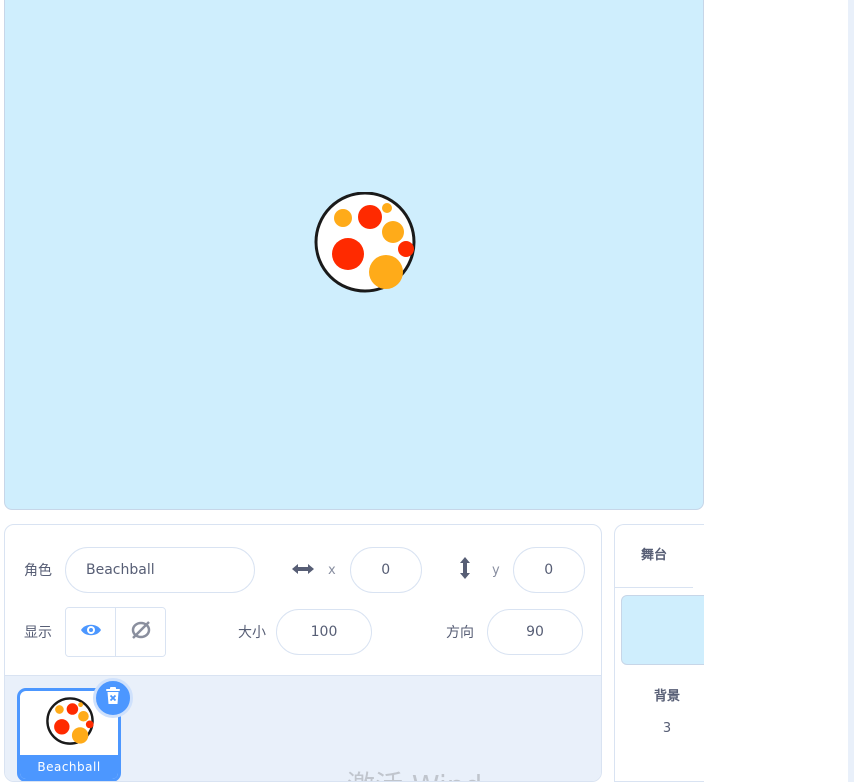 Image resolution: width=854 pixels, height=782 pixels. I want to click on beachball-thumbnail-icon, so click(70, 724).